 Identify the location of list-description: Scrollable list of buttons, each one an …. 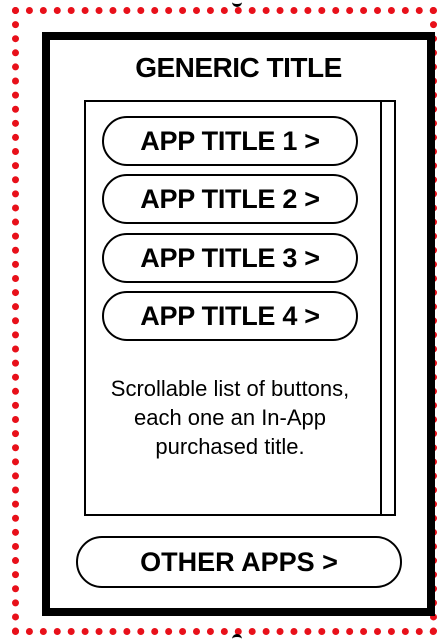
(230, 417).